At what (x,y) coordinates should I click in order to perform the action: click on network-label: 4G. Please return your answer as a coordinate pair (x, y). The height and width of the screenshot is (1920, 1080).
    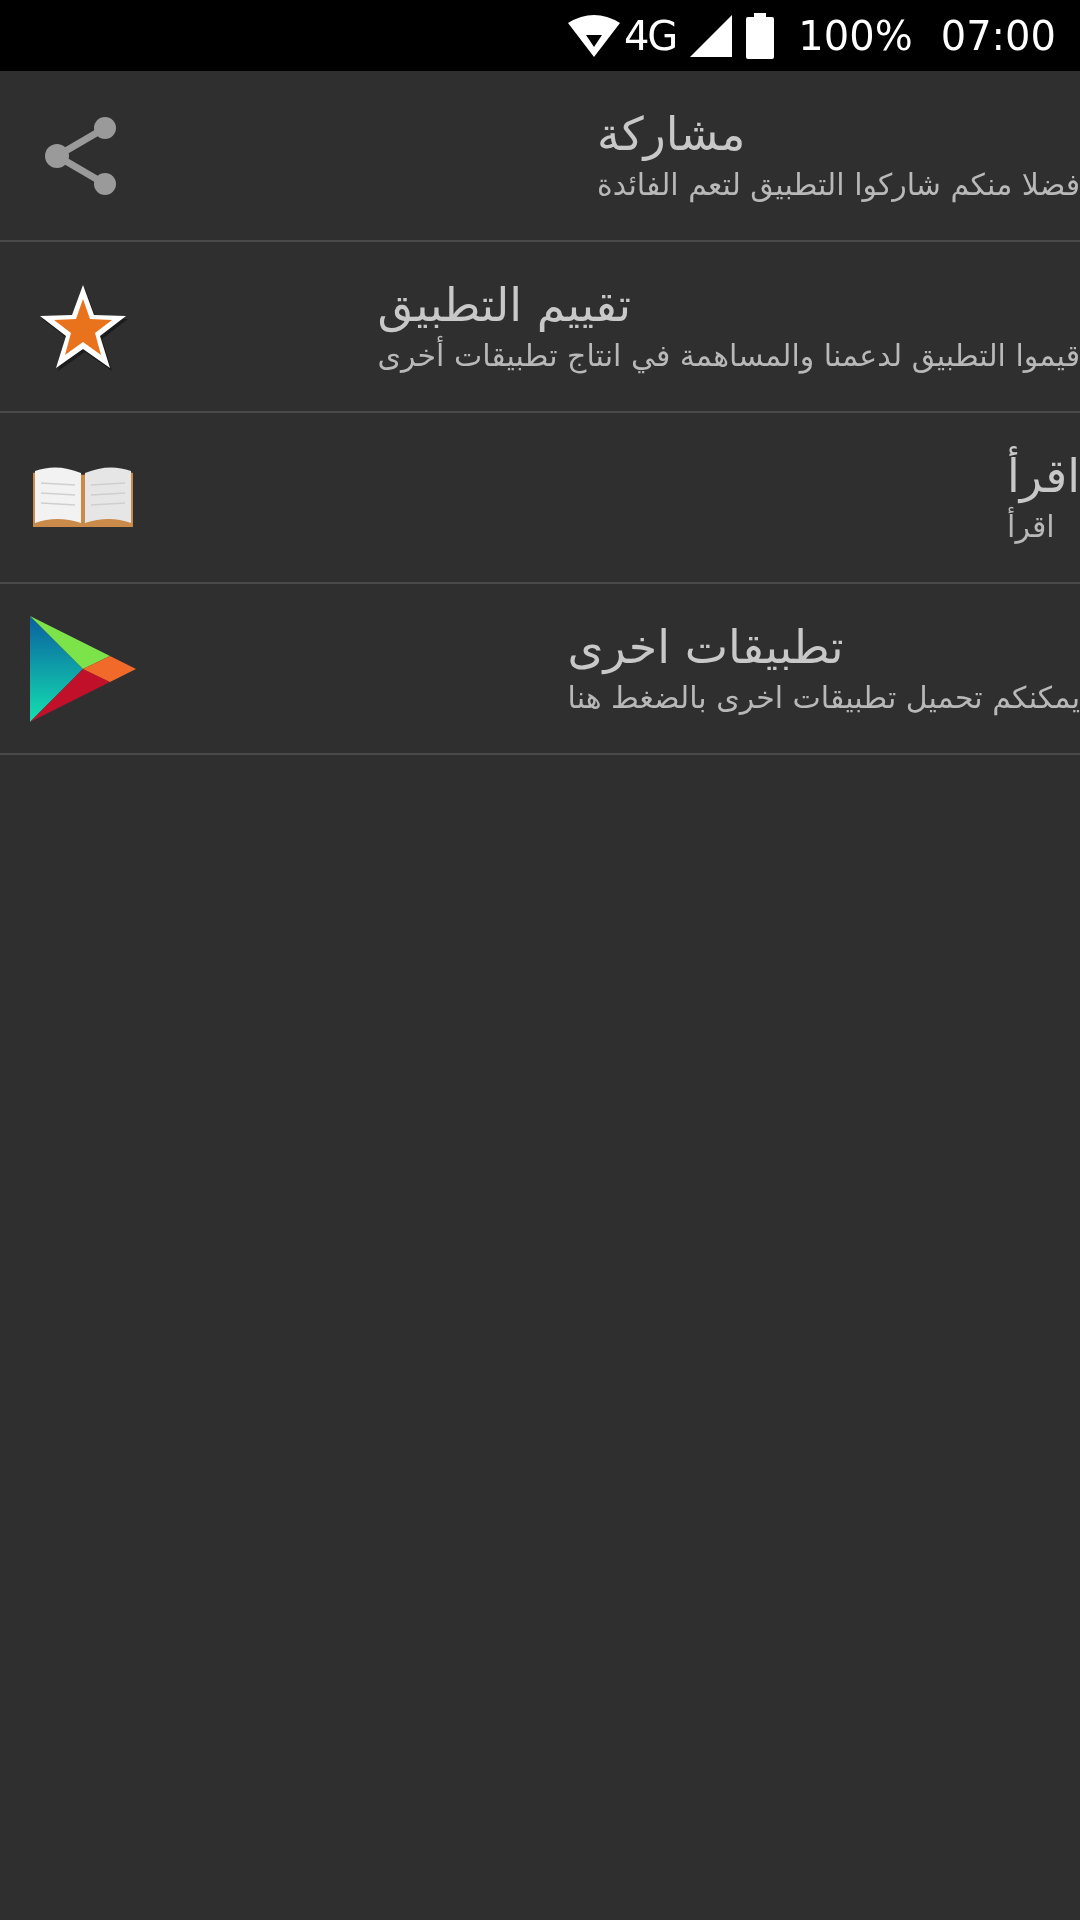
    Looking at the image, I should click on (650, 36).